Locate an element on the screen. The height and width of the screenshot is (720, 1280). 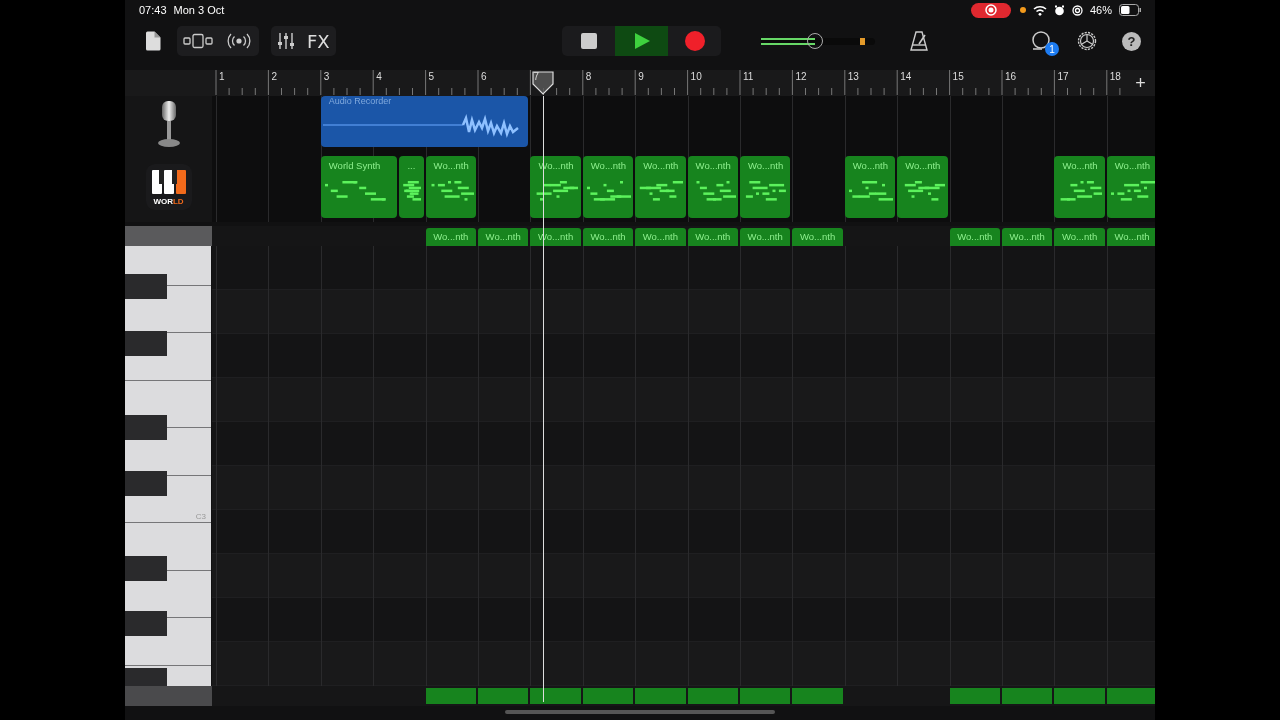
instrument-icon: WORLD is located at coordinates (168, 187).